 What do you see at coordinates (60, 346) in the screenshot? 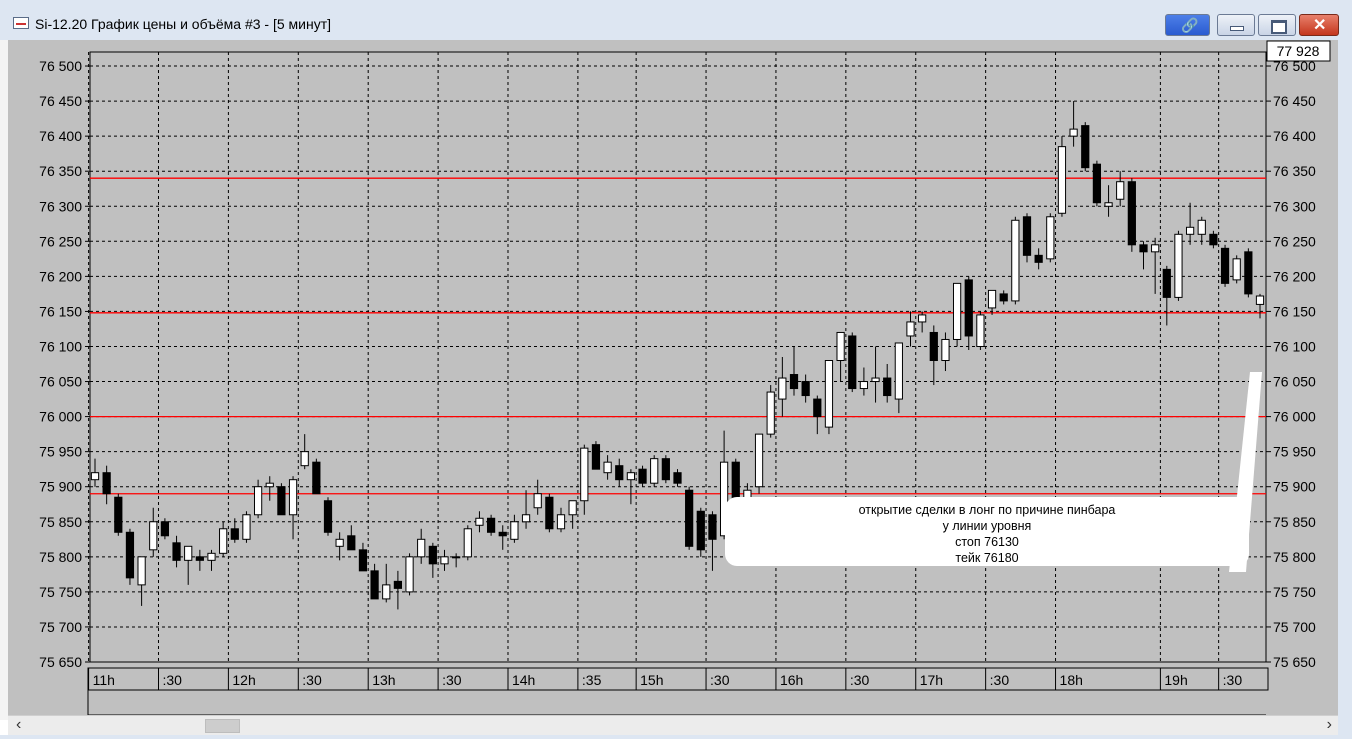
I see `y-tick-label-left: 76 100` at bounding box center [60, 346].